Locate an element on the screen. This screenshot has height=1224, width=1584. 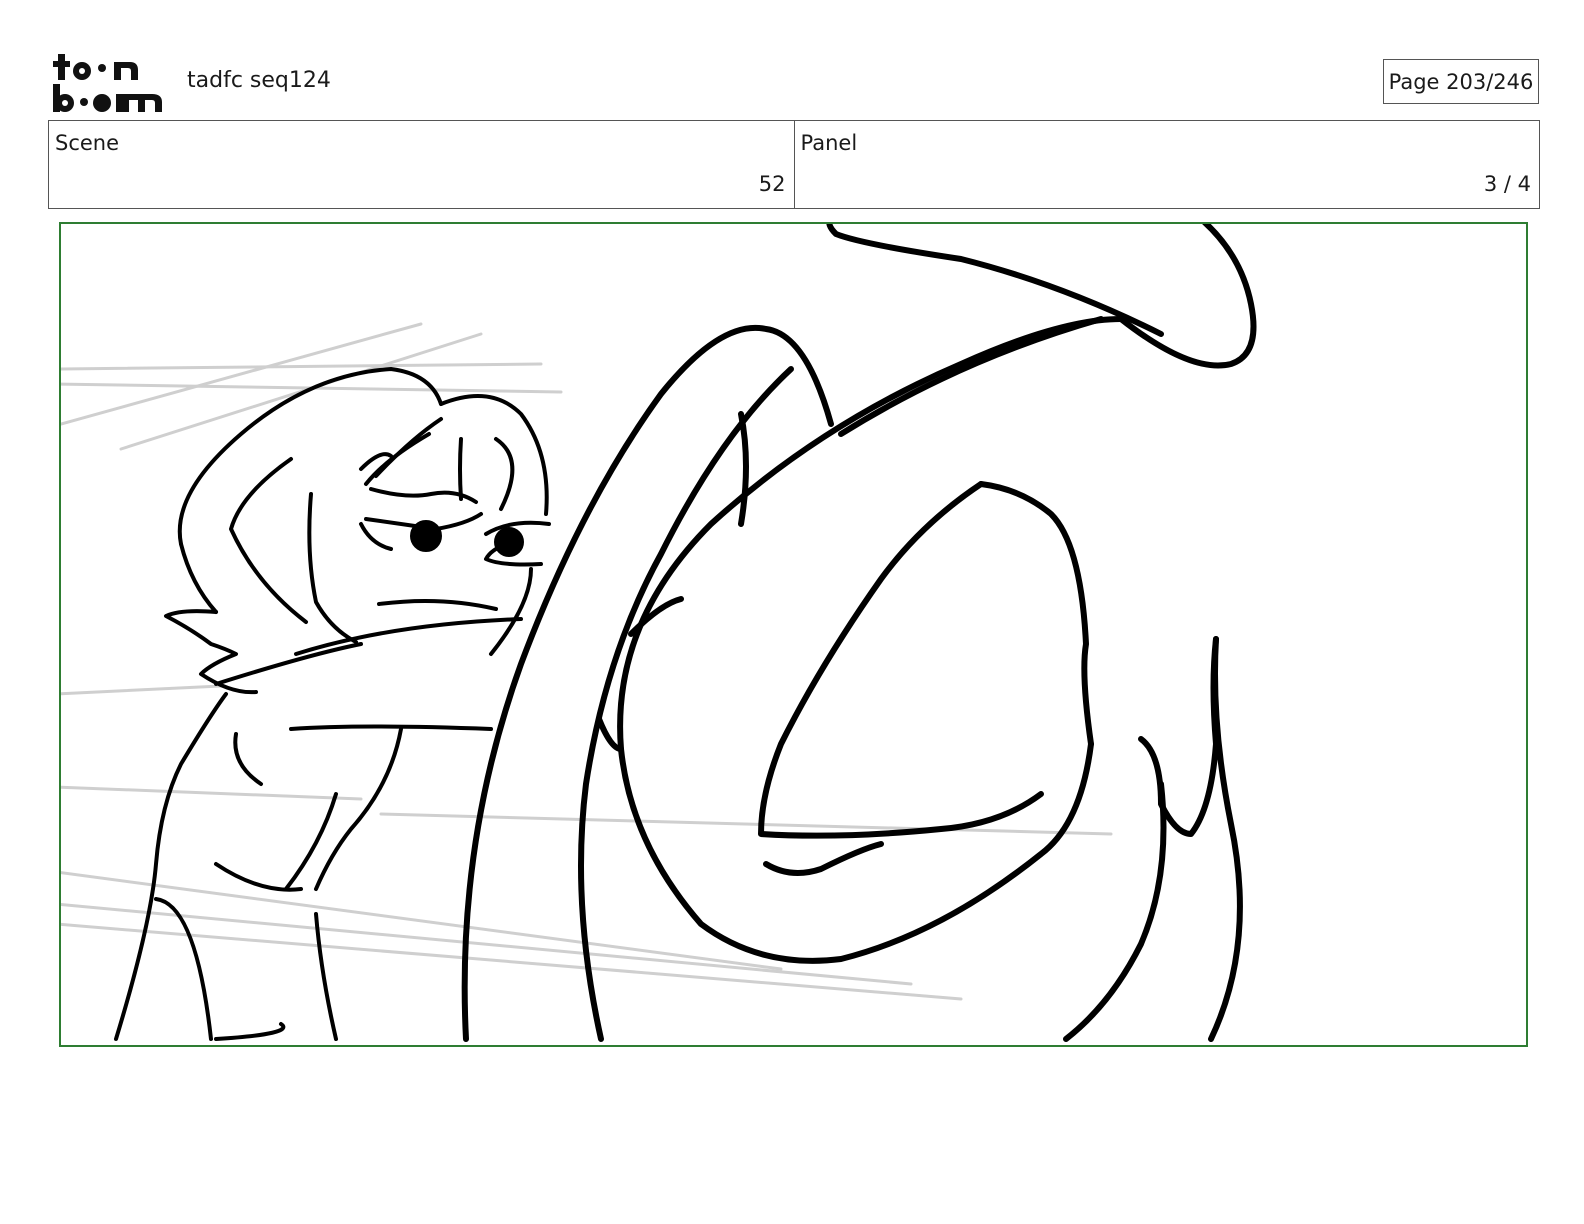
panel-label: Panel is located at coordinates (829, 143).